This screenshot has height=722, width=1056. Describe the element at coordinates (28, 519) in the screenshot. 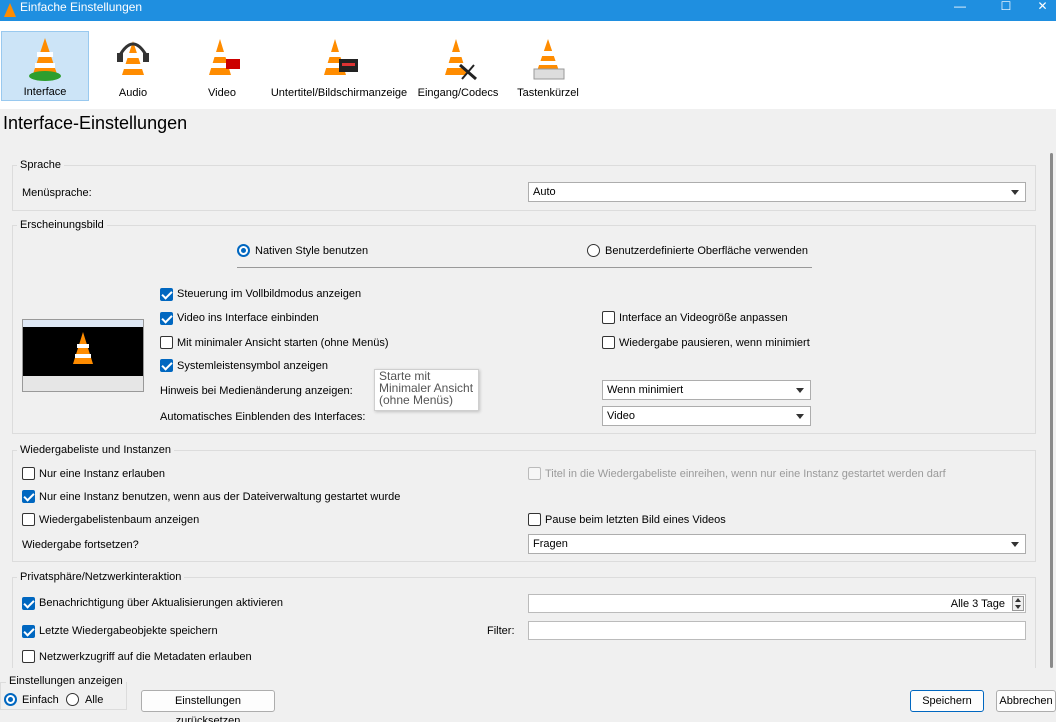

I see `checkbox-playlist-tree` at that location.